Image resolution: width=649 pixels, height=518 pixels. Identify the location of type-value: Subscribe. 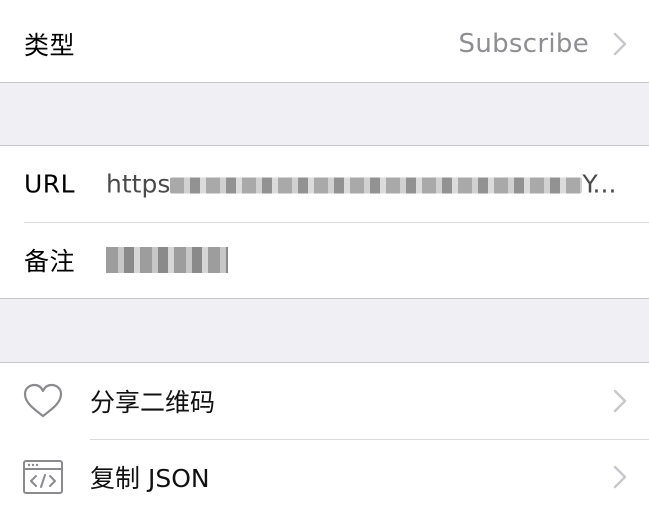
(523, 44).